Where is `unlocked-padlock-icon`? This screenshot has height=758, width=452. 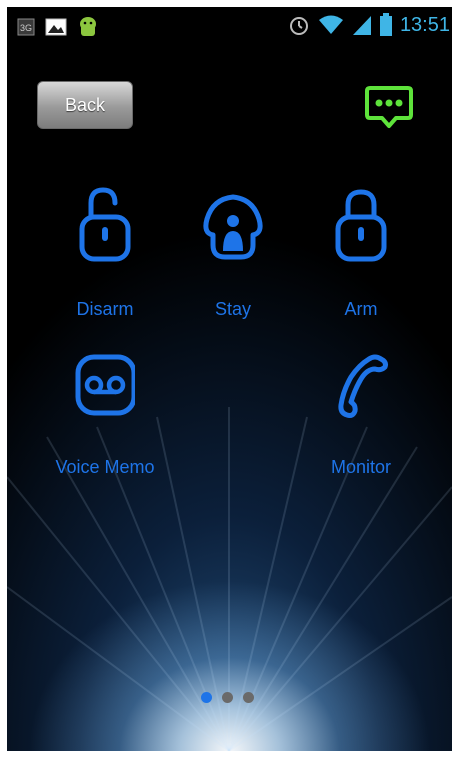 unlocked-padlock-icon is located at coordinates (105, 224).